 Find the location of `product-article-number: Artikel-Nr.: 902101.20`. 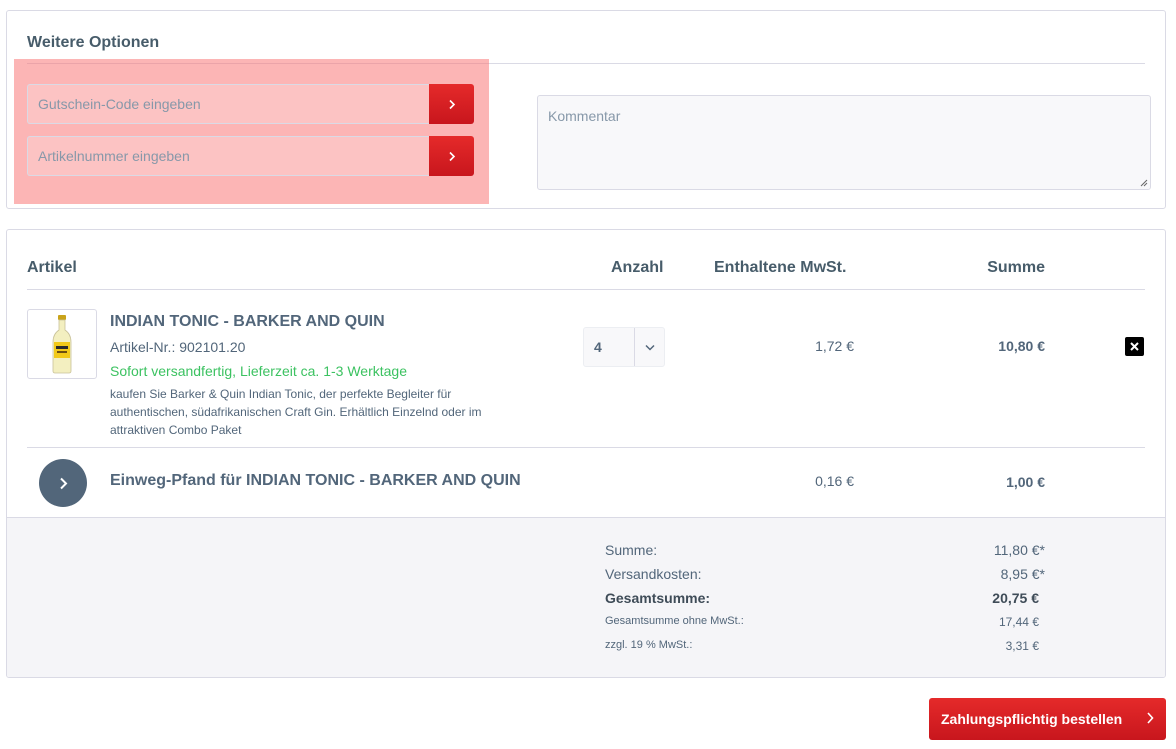

product-article-number: Artikel-Nr.: 902101.20 is located at coordinates (178, 347).